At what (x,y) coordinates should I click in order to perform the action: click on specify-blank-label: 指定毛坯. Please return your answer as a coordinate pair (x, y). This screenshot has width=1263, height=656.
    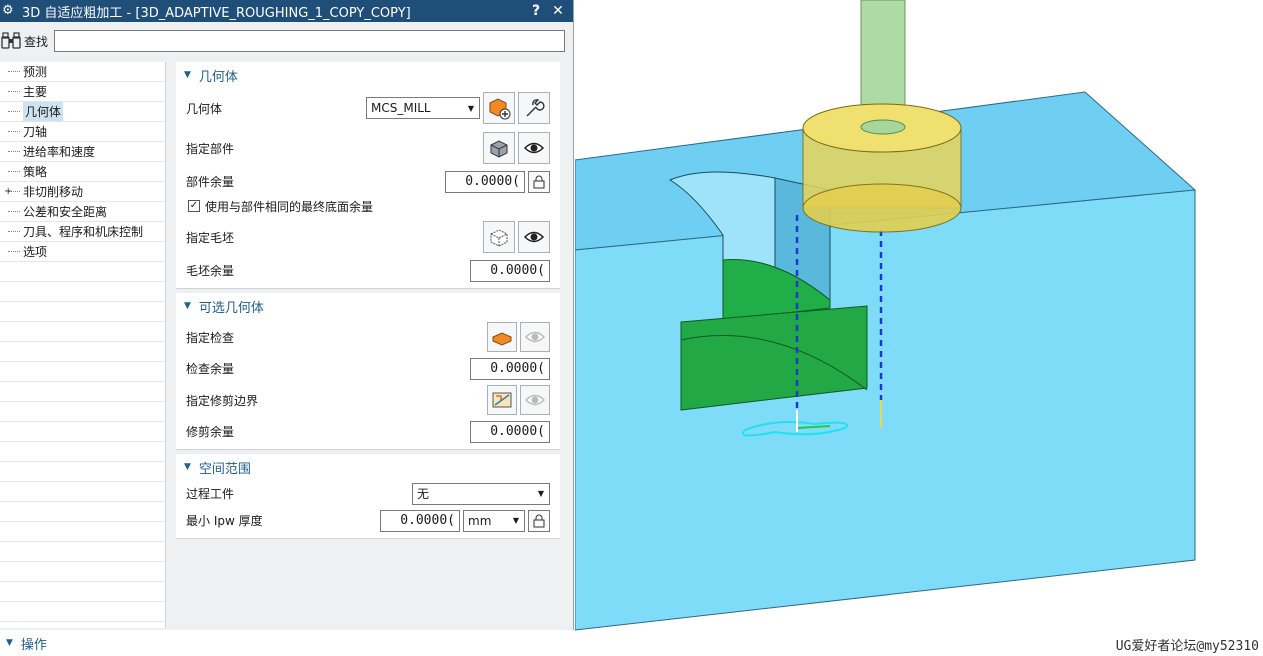
    Looking at the image, I should click on (210, 237).